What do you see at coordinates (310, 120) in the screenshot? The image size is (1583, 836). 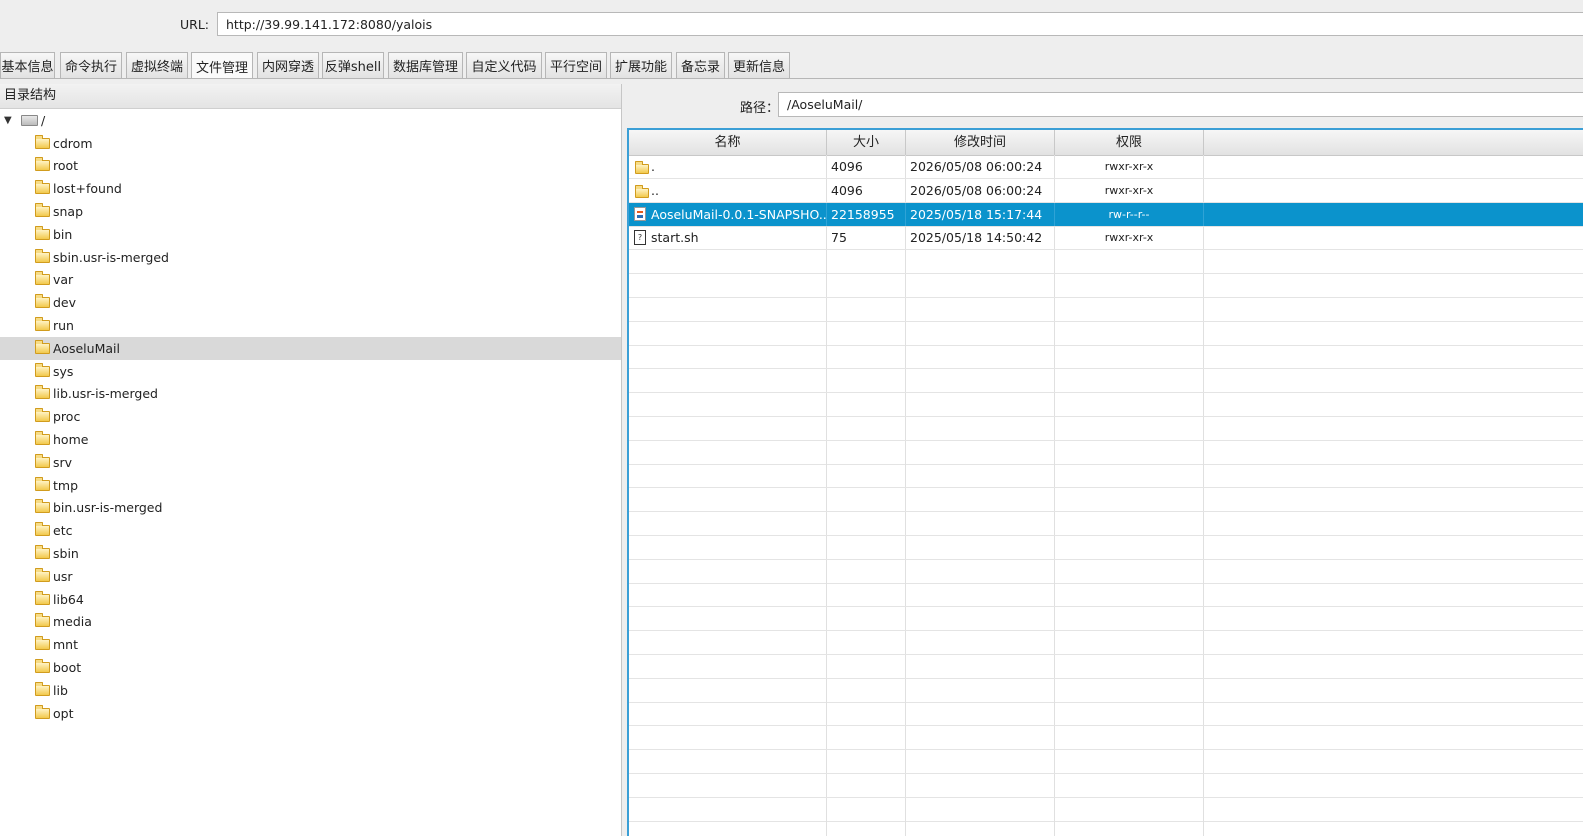 I see `tree-root-row: ▼ /` at bounding box center [310, 120].